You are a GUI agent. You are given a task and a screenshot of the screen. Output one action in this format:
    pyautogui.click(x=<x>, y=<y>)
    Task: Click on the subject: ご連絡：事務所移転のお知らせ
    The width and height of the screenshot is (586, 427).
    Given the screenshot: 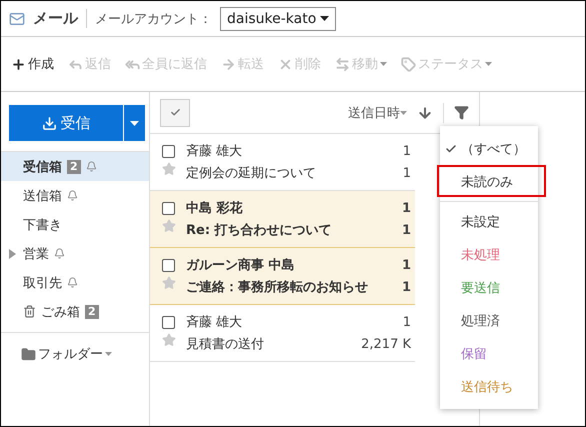 What is the action you would take?
    pyautogui.click(x=277, y=287)
    